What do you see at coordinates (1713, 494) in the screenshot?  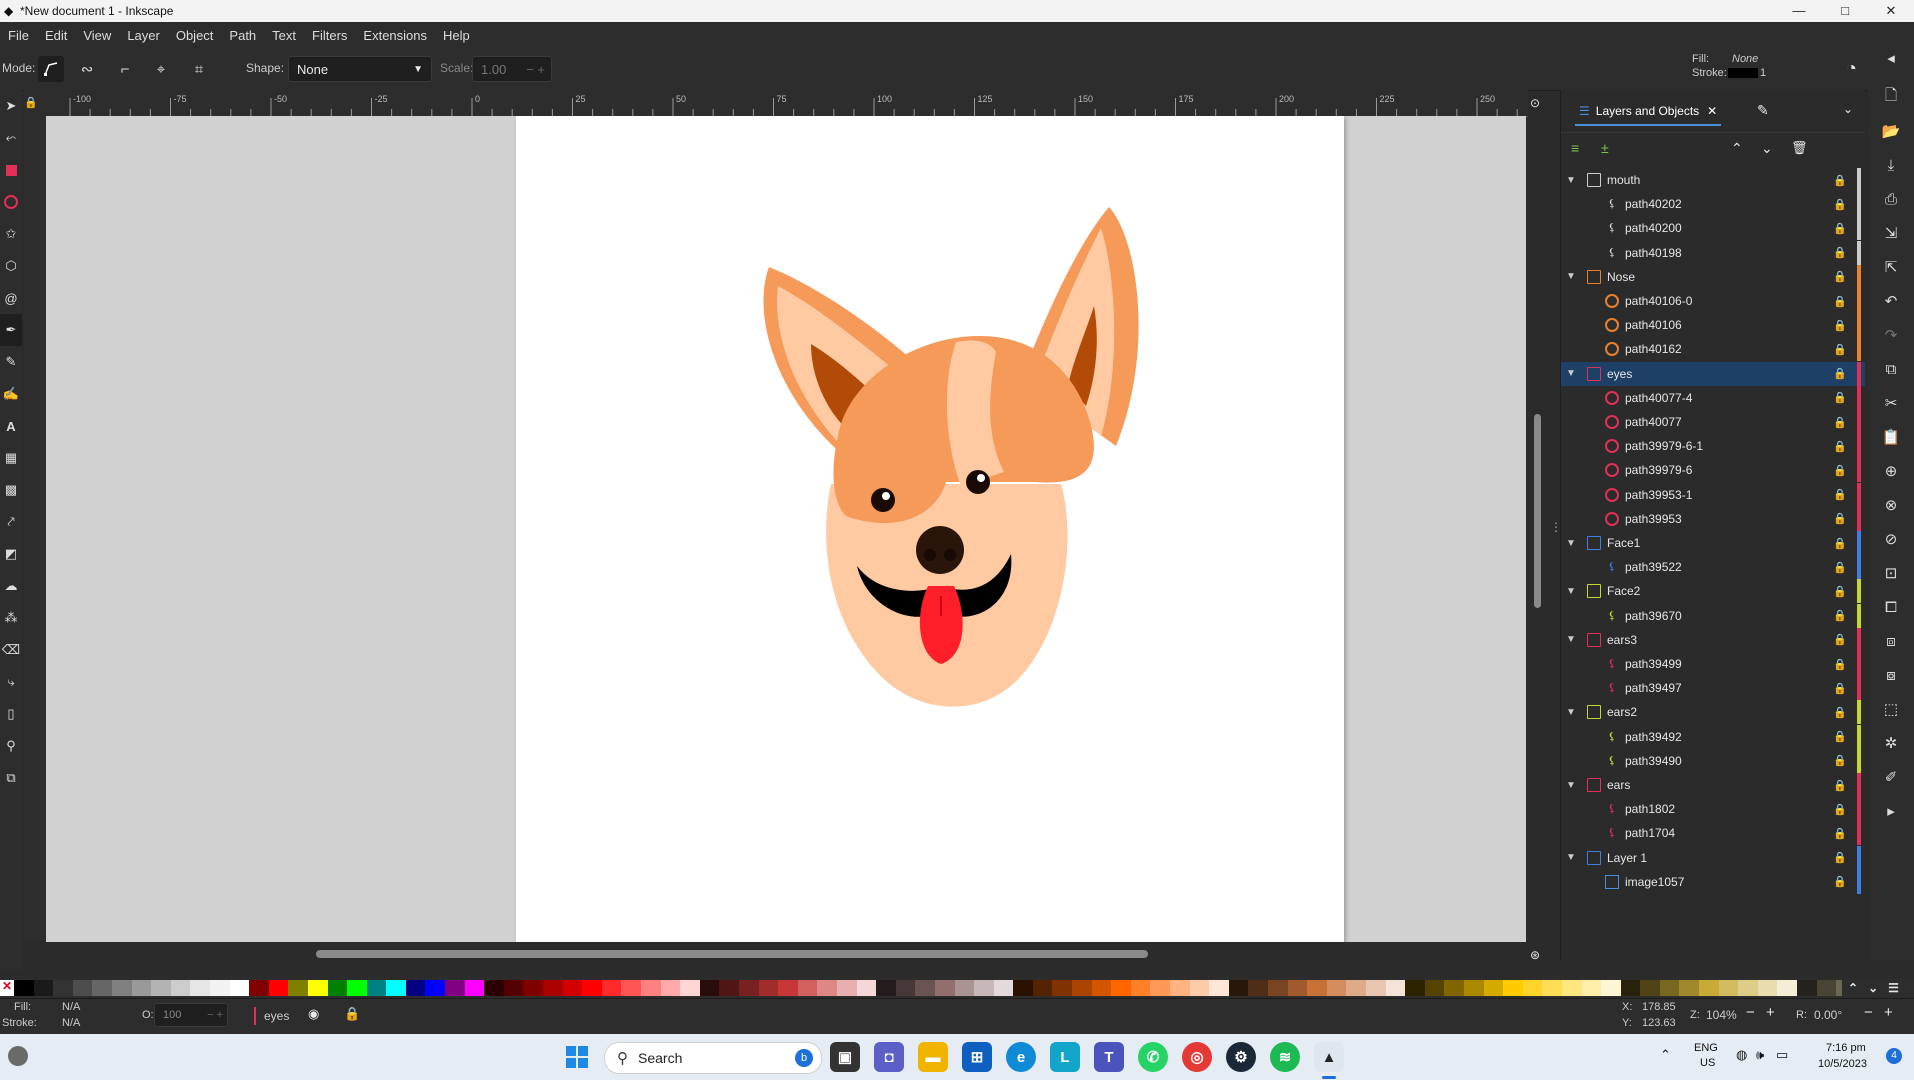 I see `object-row: path39953-1 🔒` at bounding box center [1713, 494].